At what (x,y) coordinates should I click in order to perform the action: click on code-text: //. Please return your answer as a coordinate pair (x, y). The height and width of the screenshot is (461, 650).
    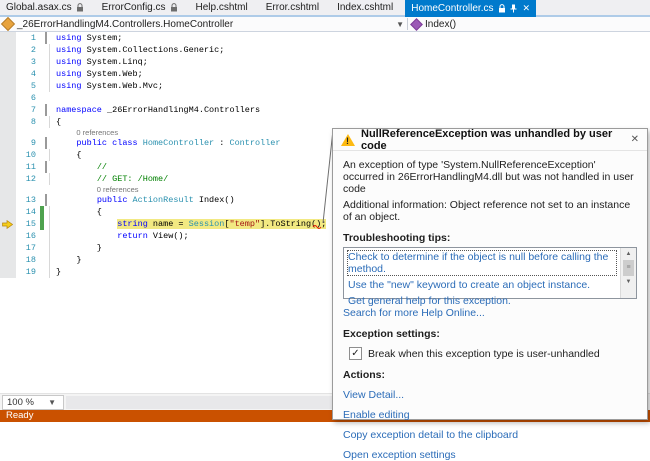
    Looking at the image, I should click on (81, 167).